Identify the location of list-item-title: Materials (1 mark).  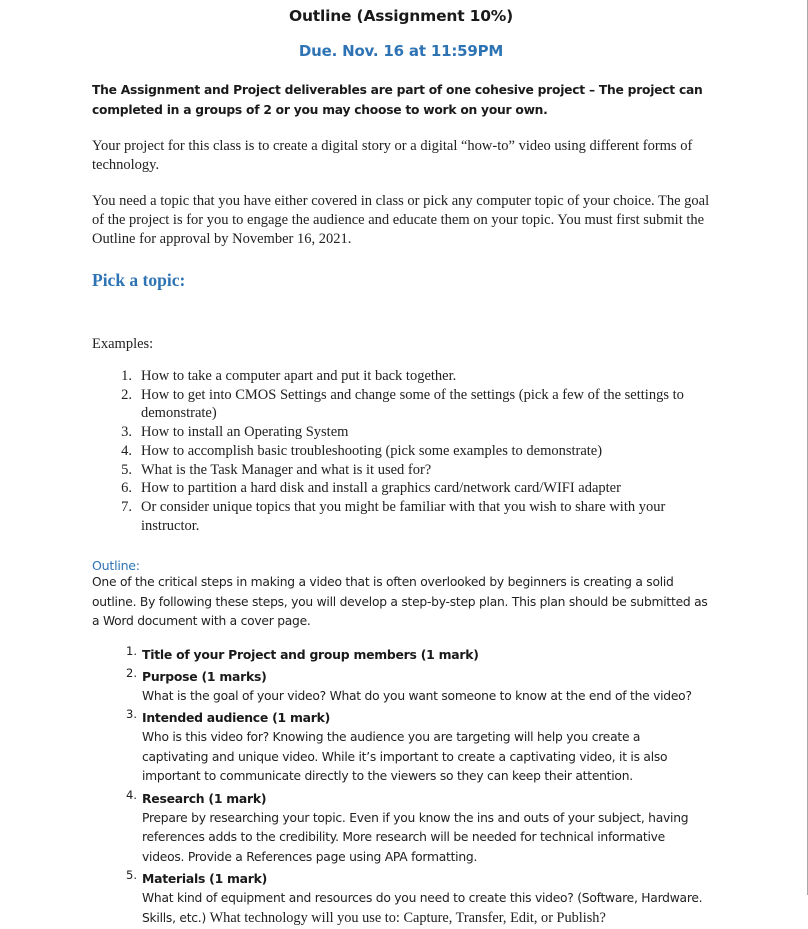
(205, 879).